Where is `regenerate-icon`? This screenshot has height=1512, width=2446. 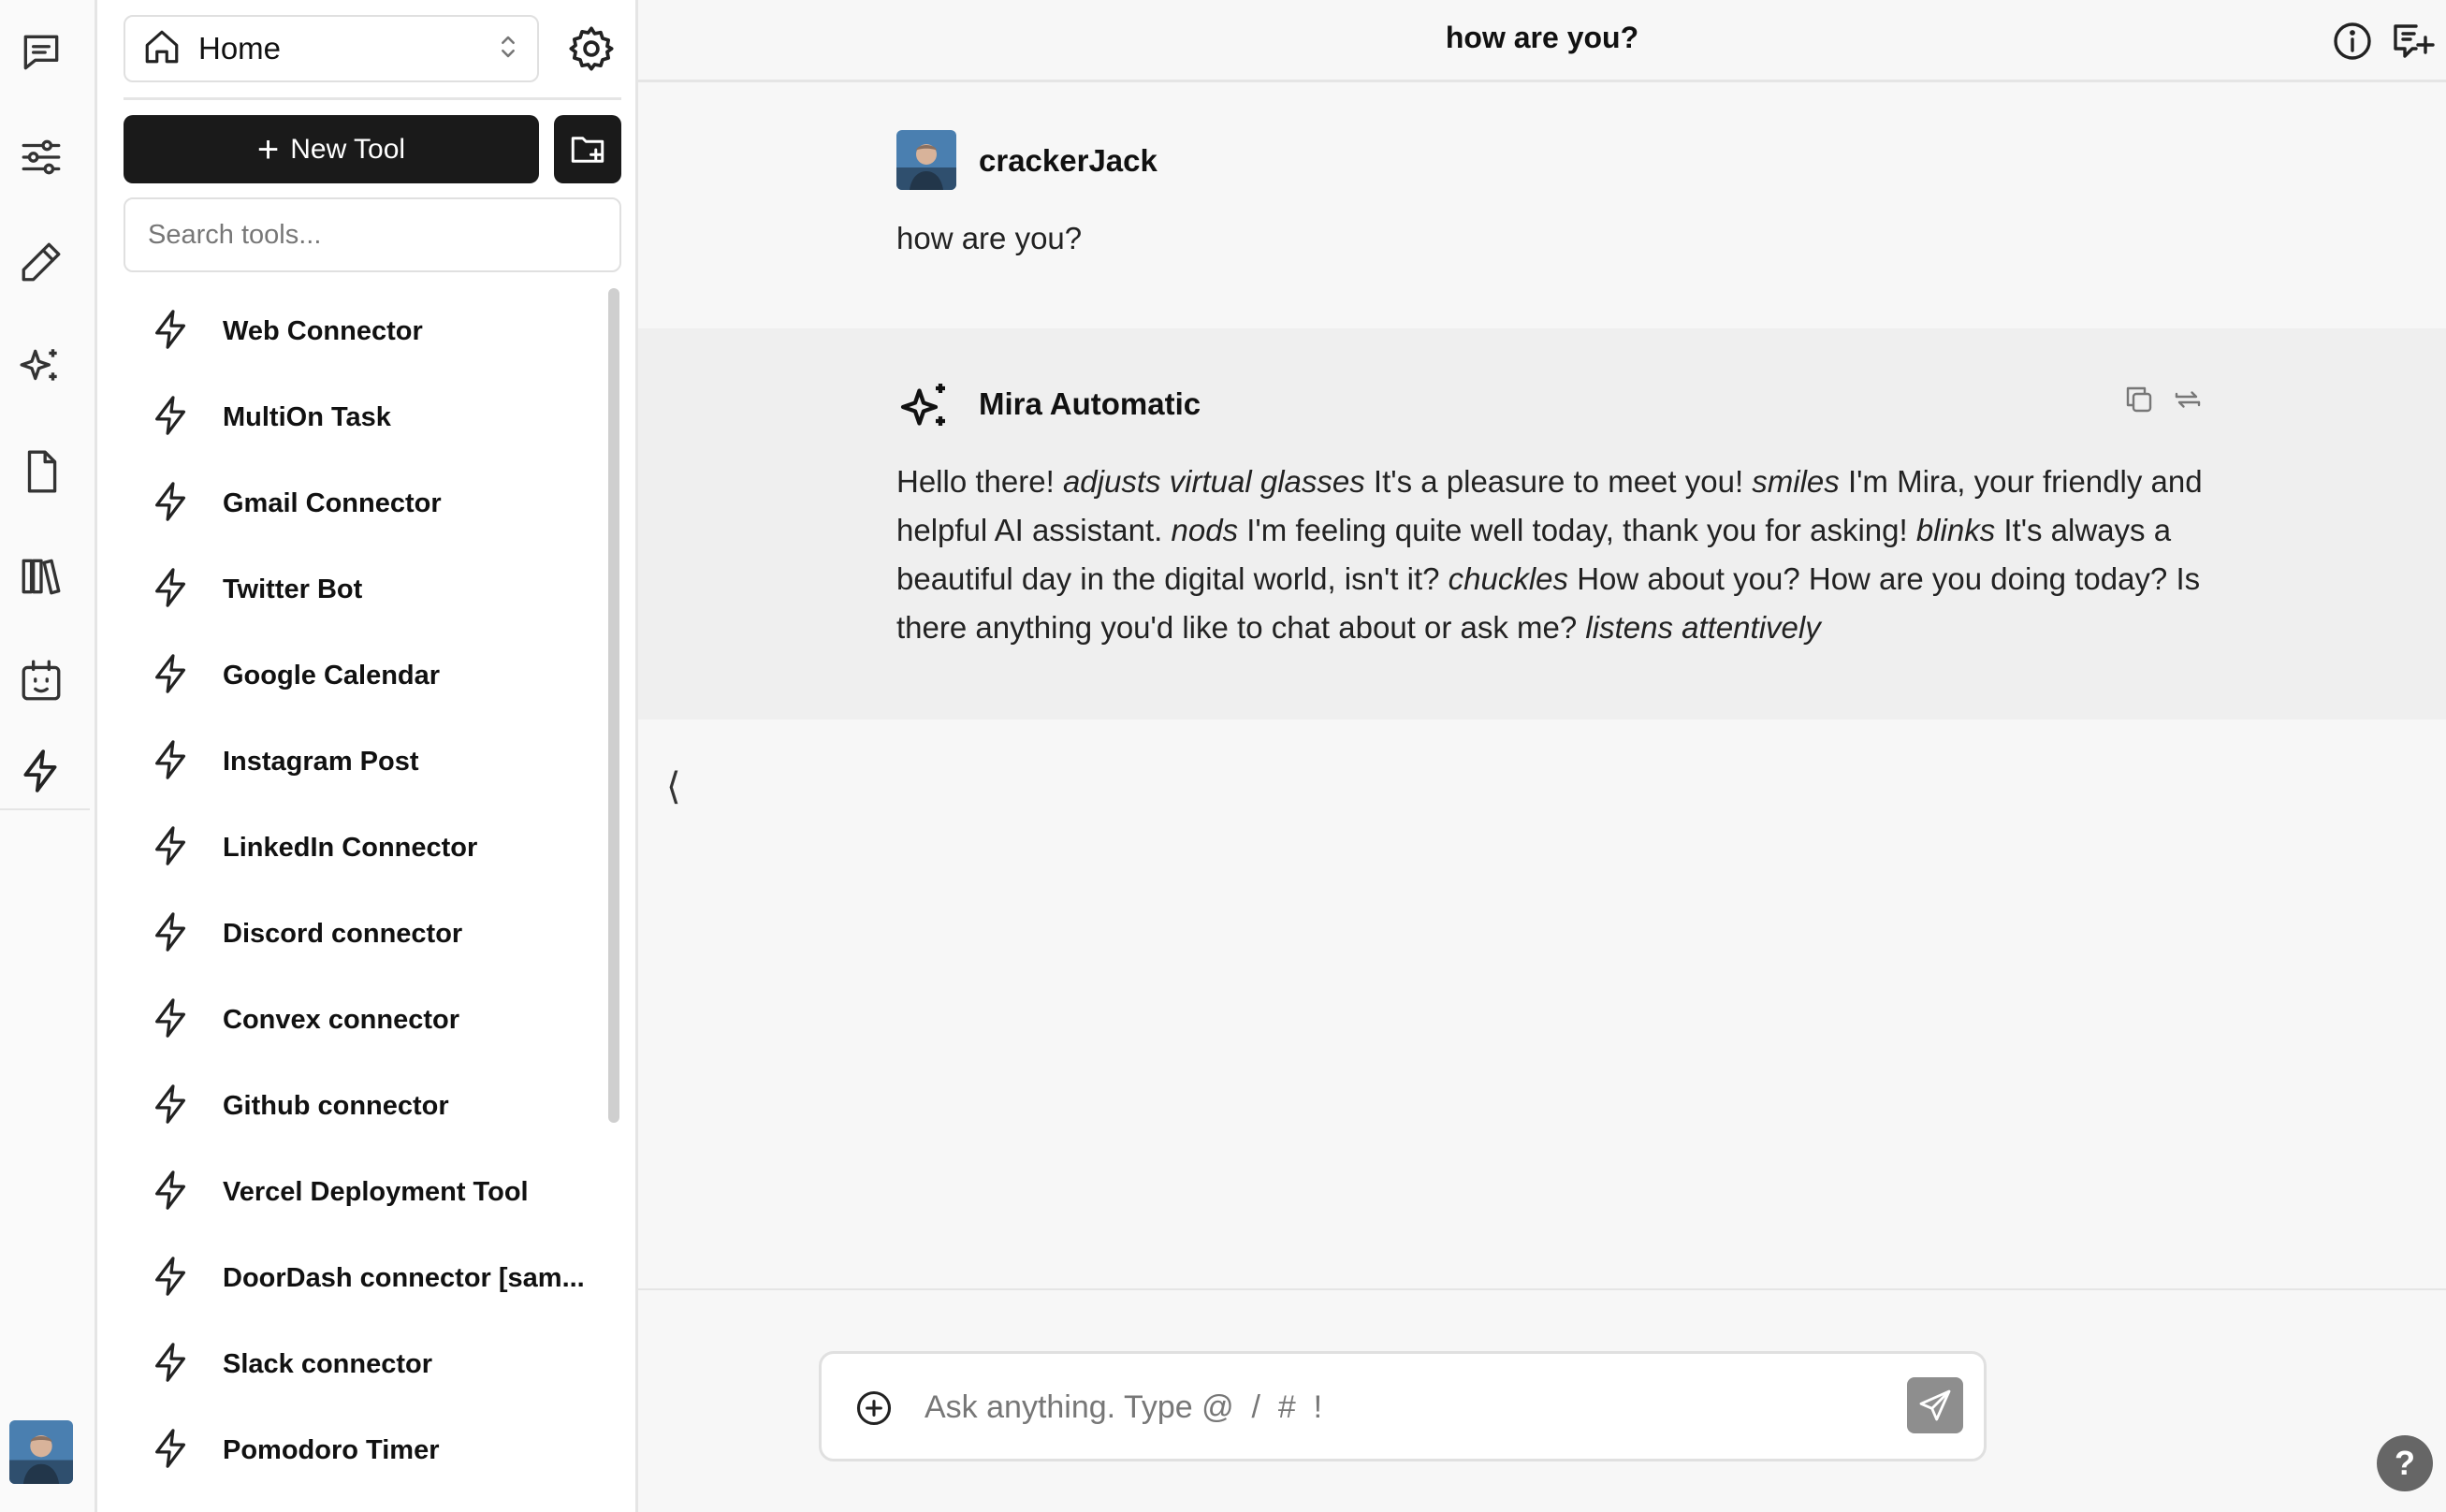 regenerate-icon is located at coordinates (2188, 400).